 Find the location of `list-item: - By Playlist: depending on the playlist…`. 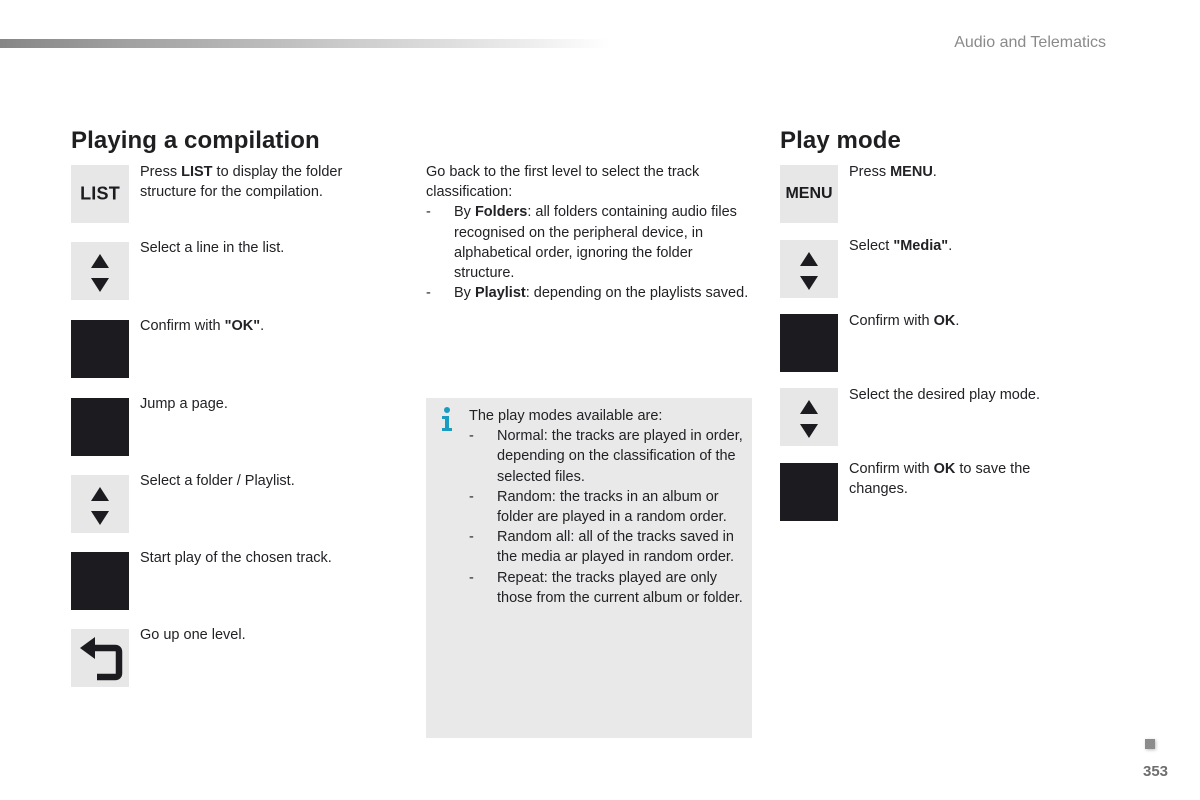

list-item: - By Playlist: depending on the playlist… is located at coordinates (591, 293).